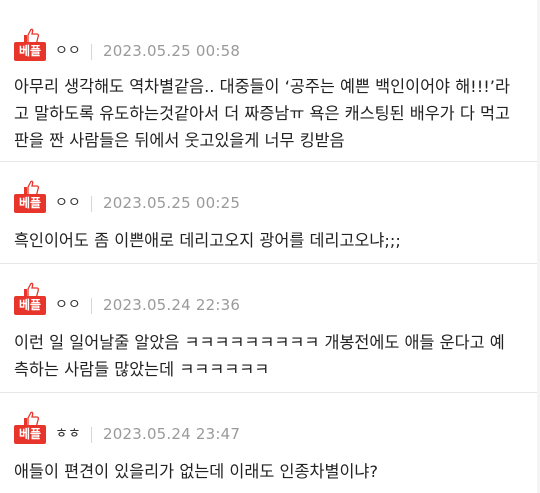 Image resolution: width=540 pixels, height=493 pixels. I want to click on comment-text-line: 흑인이어도 좀 이쁜애로 데리고오지 광어를 데리고오냐;;;, so click(207, 240).